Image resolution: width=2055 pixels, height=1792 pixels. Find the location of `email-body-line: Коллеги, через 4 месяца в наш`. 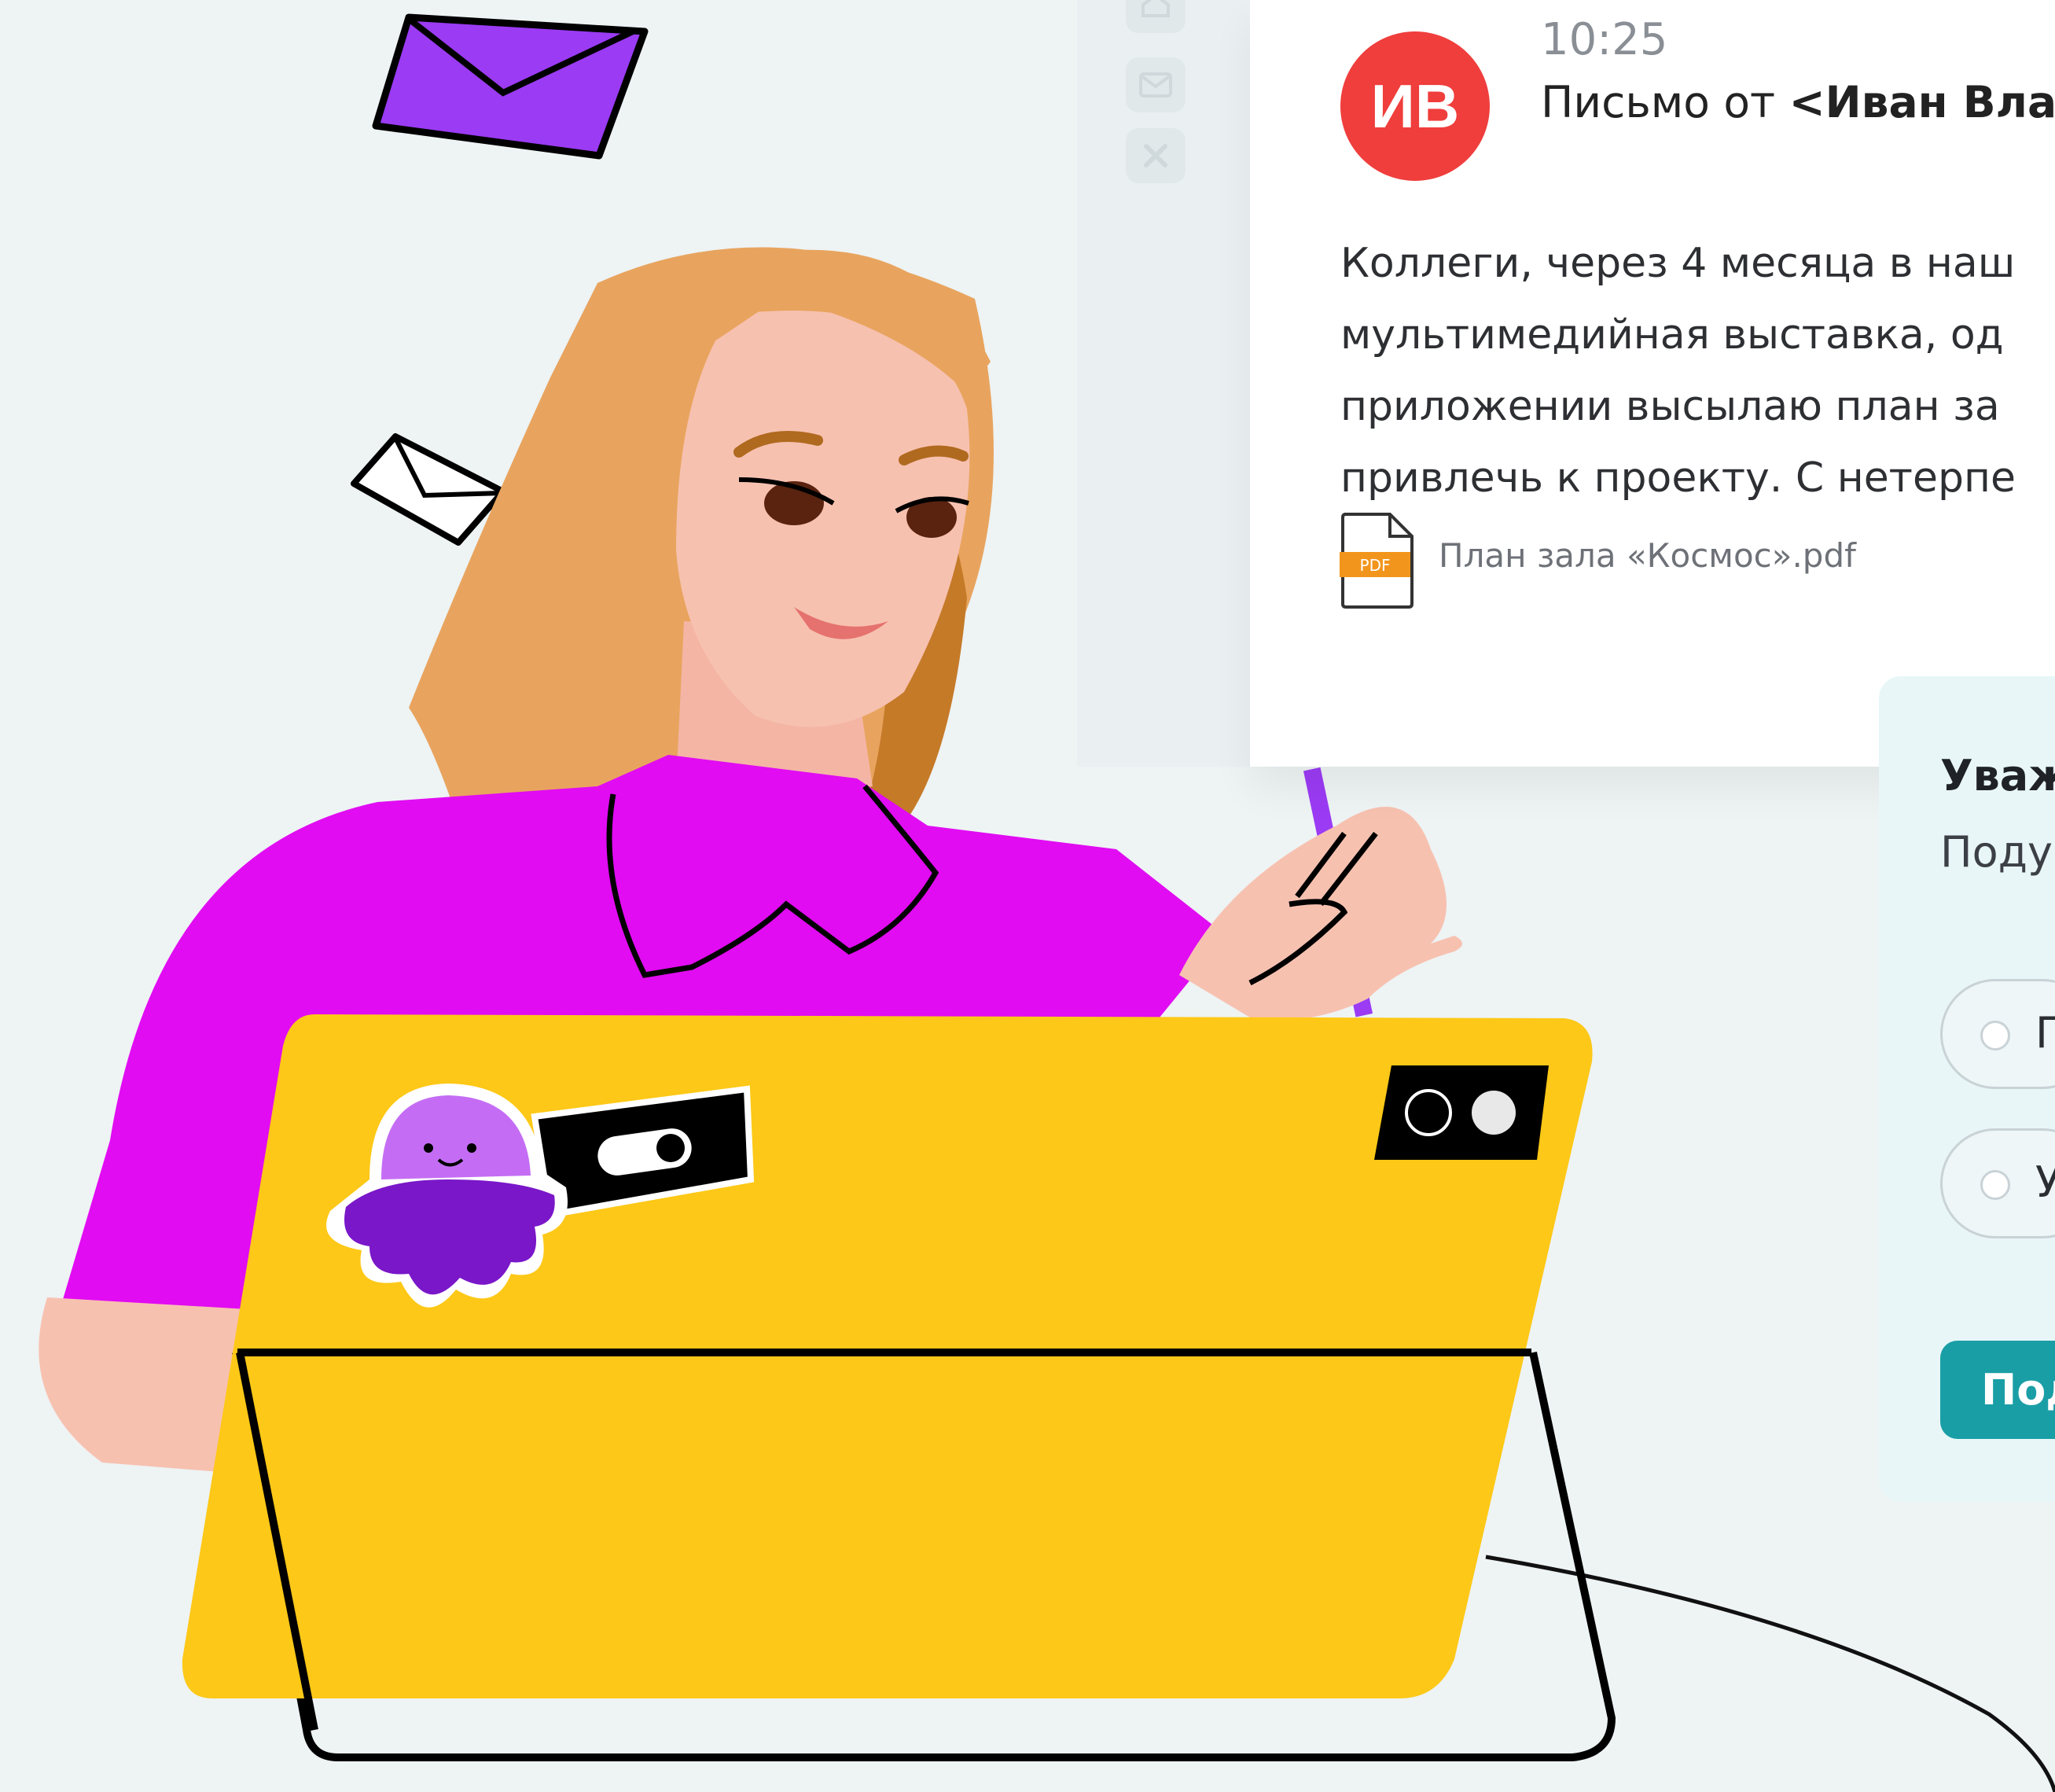

email-body-line: Коллеги, через 4 месяца в наш is located at coordinates (1678, 263).